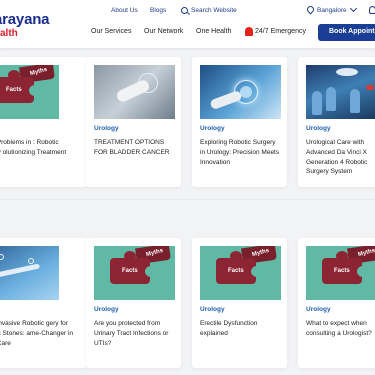 This screenshot has width=375, height=375. Describe the element at coordinates (332, 10) in the screenshot. I see `location-selector: Bangalore` at that location.